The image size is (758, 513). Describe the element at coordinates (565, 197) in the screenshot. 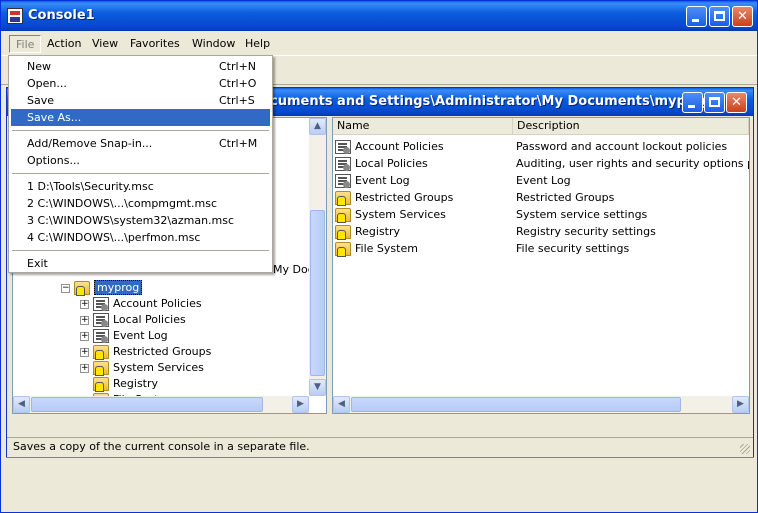

I see `list-item-description: Restricted Groups` at that location.